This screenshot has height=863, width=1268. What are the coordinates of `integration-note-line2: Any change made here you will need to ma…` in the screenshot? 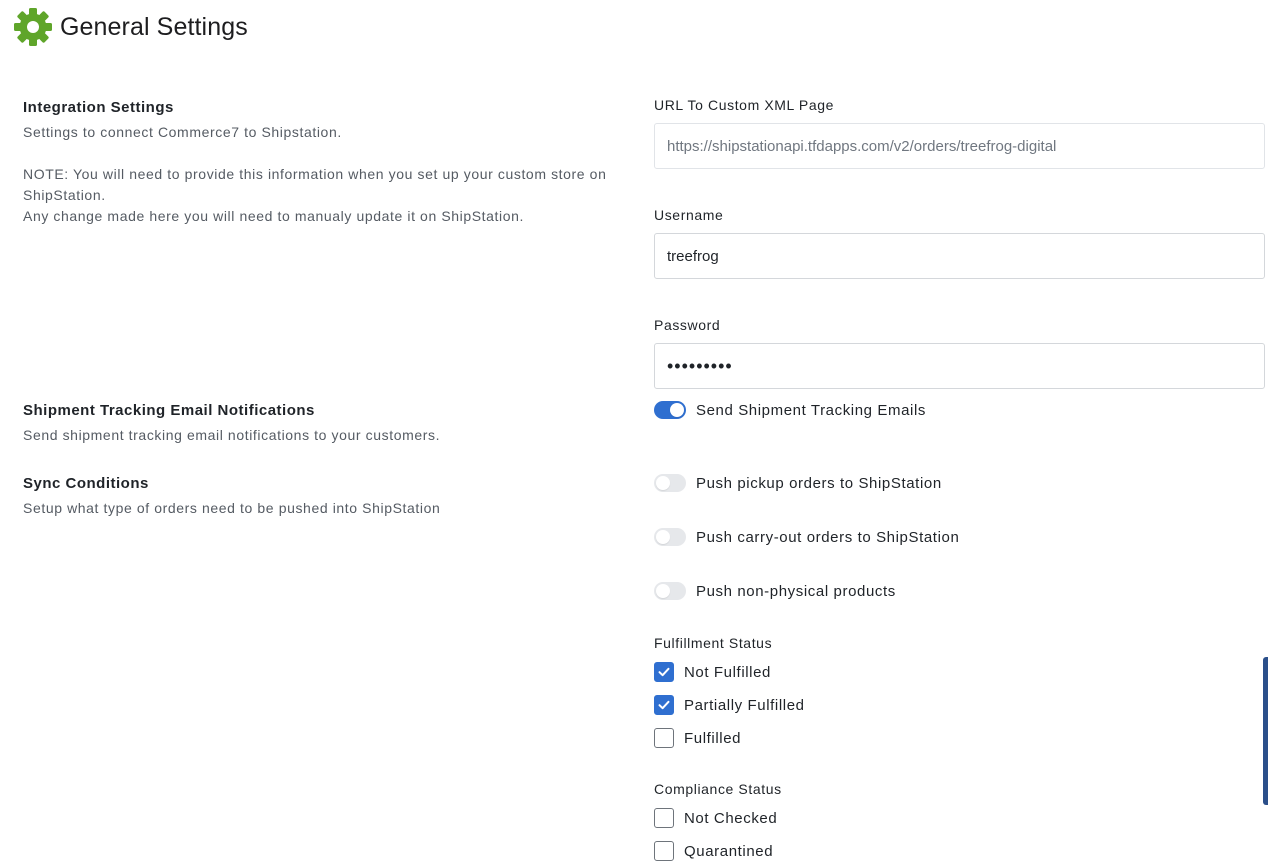 It's located at (274, 216).